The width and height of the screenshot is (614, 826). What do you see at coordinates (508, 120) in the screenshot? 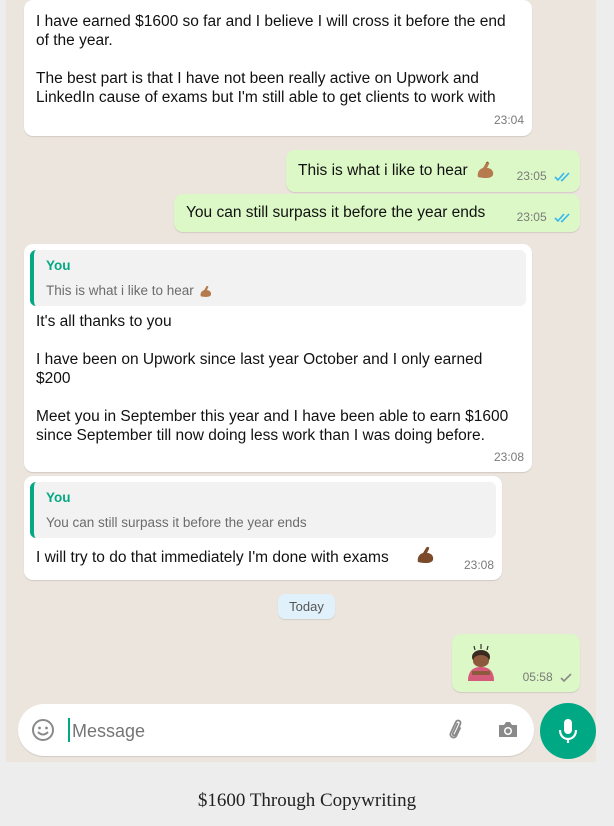
I see `message-time: 23:04` at bounding box center [508, 120].